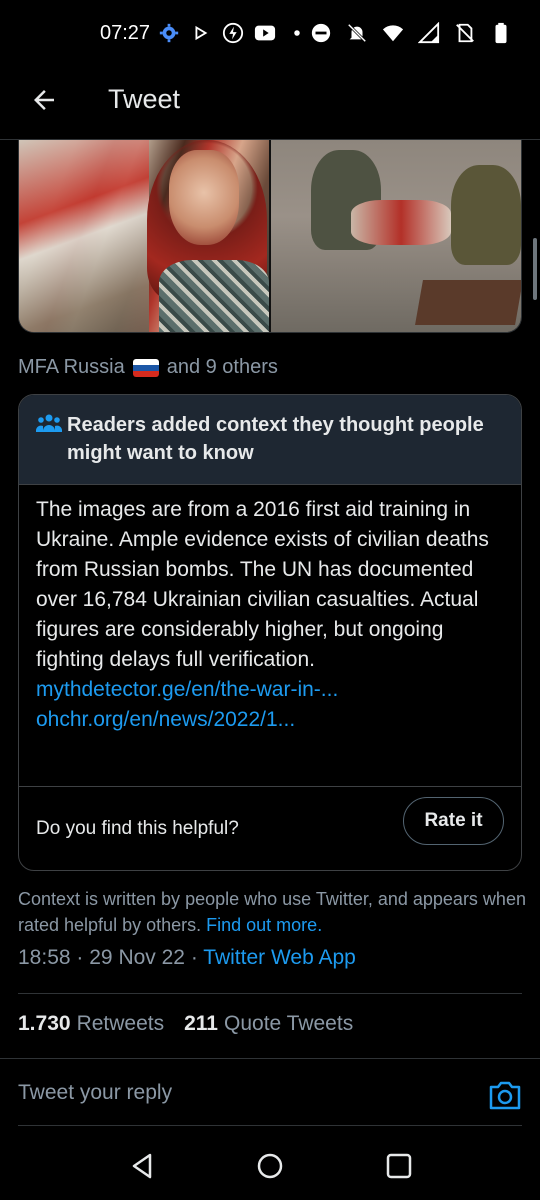 The width and height of the screenshot is (540, 1200). Describe the element at coordinates (505, 1095) in the screenshot. I see `camera-icon` at that location.